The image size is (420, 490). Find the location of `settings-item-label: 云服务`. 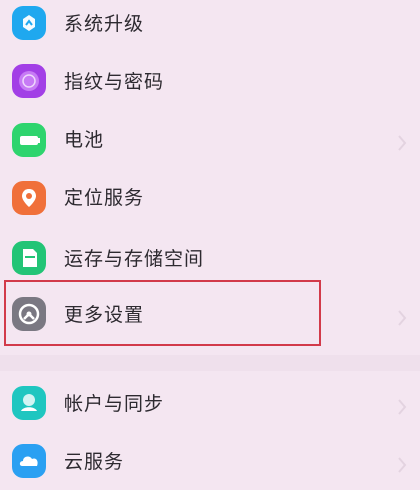

settings-item-label: 云服务 is located at coordinates (94, 462).